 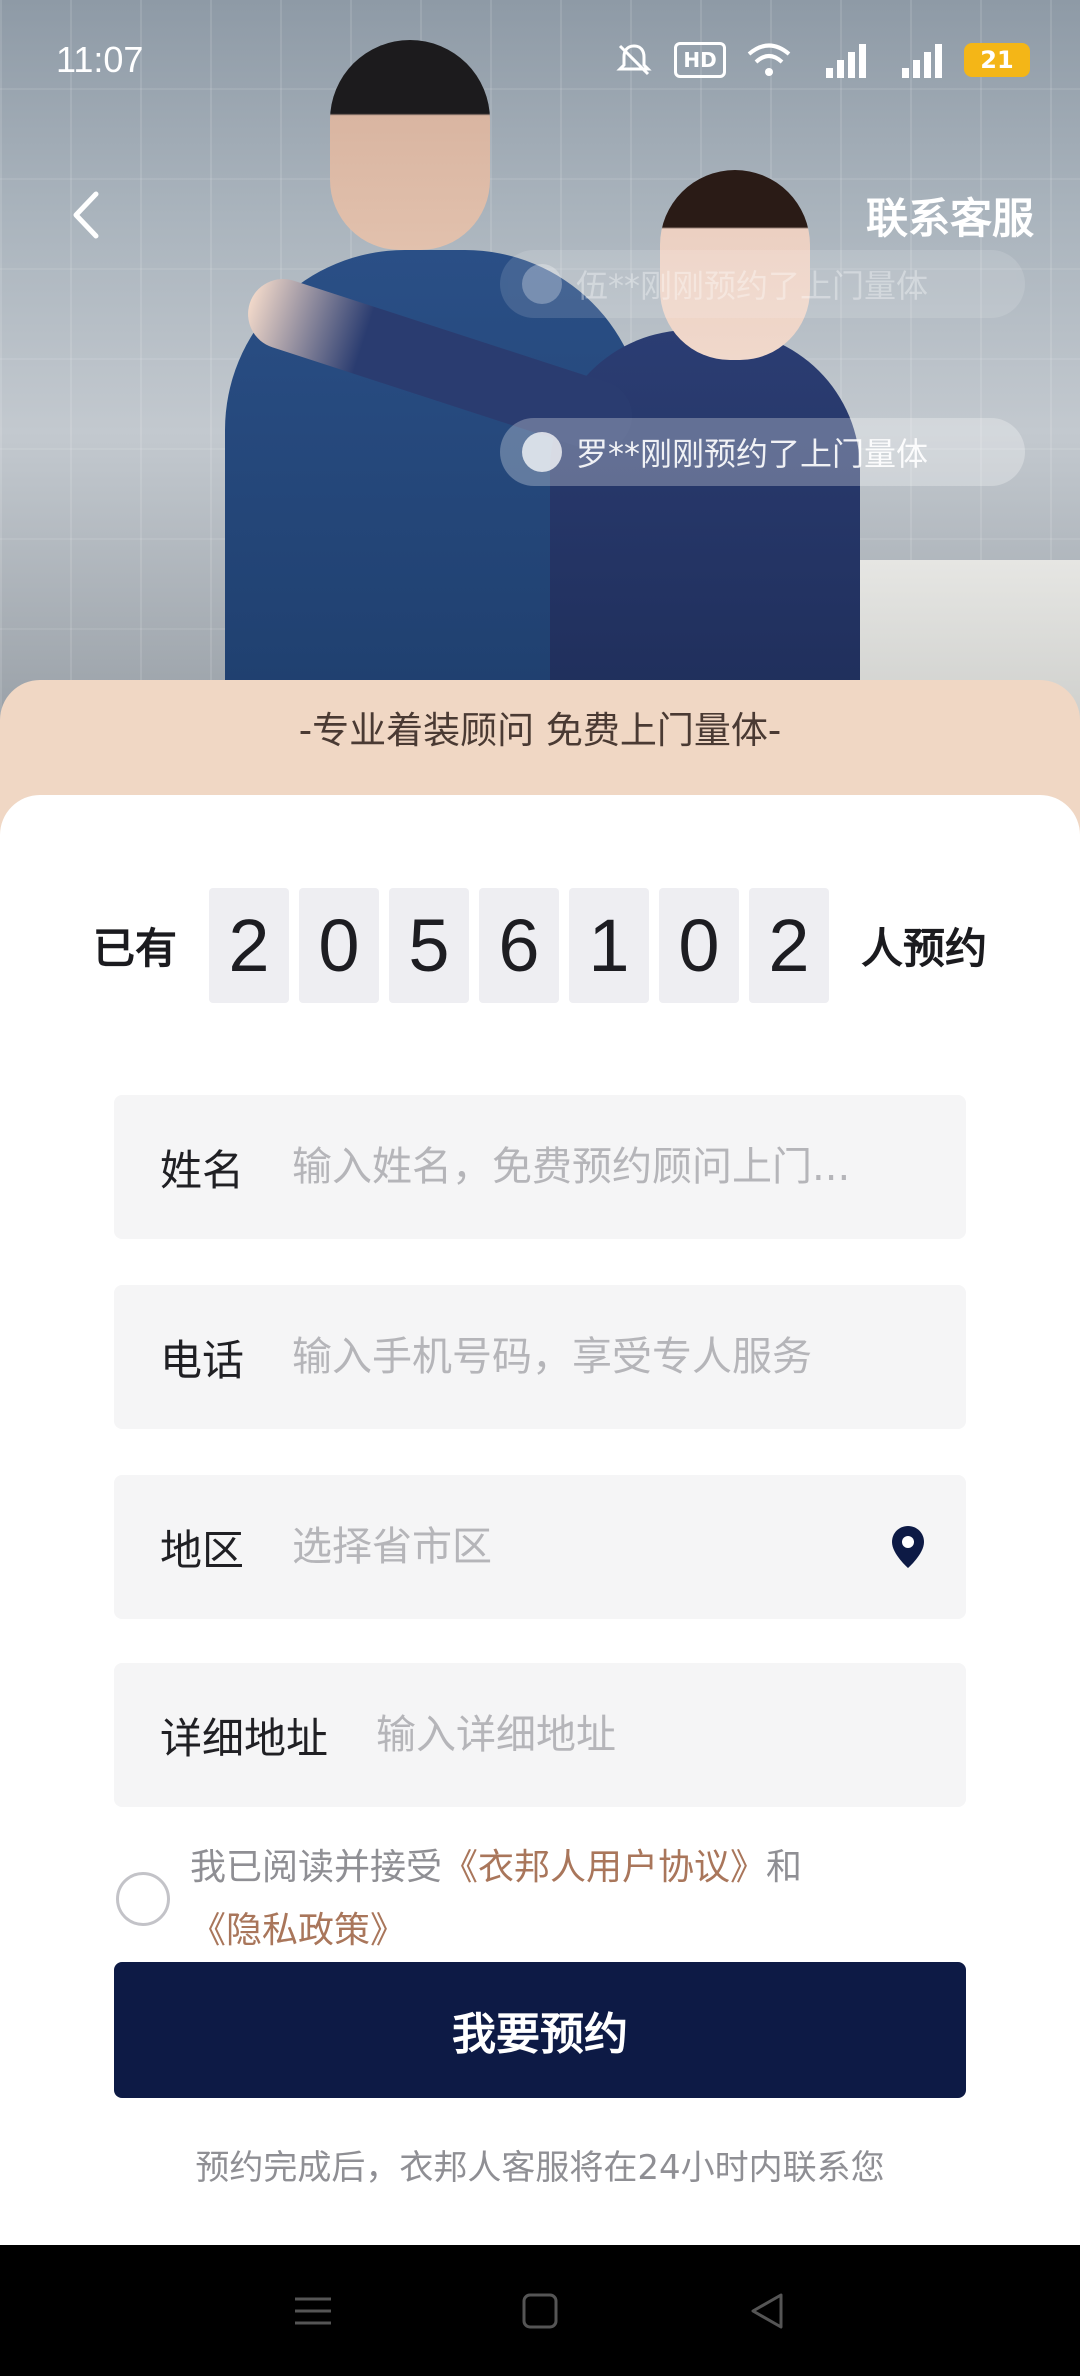 I want to click on phone-label: 电话, so click(x=202, y=1360).